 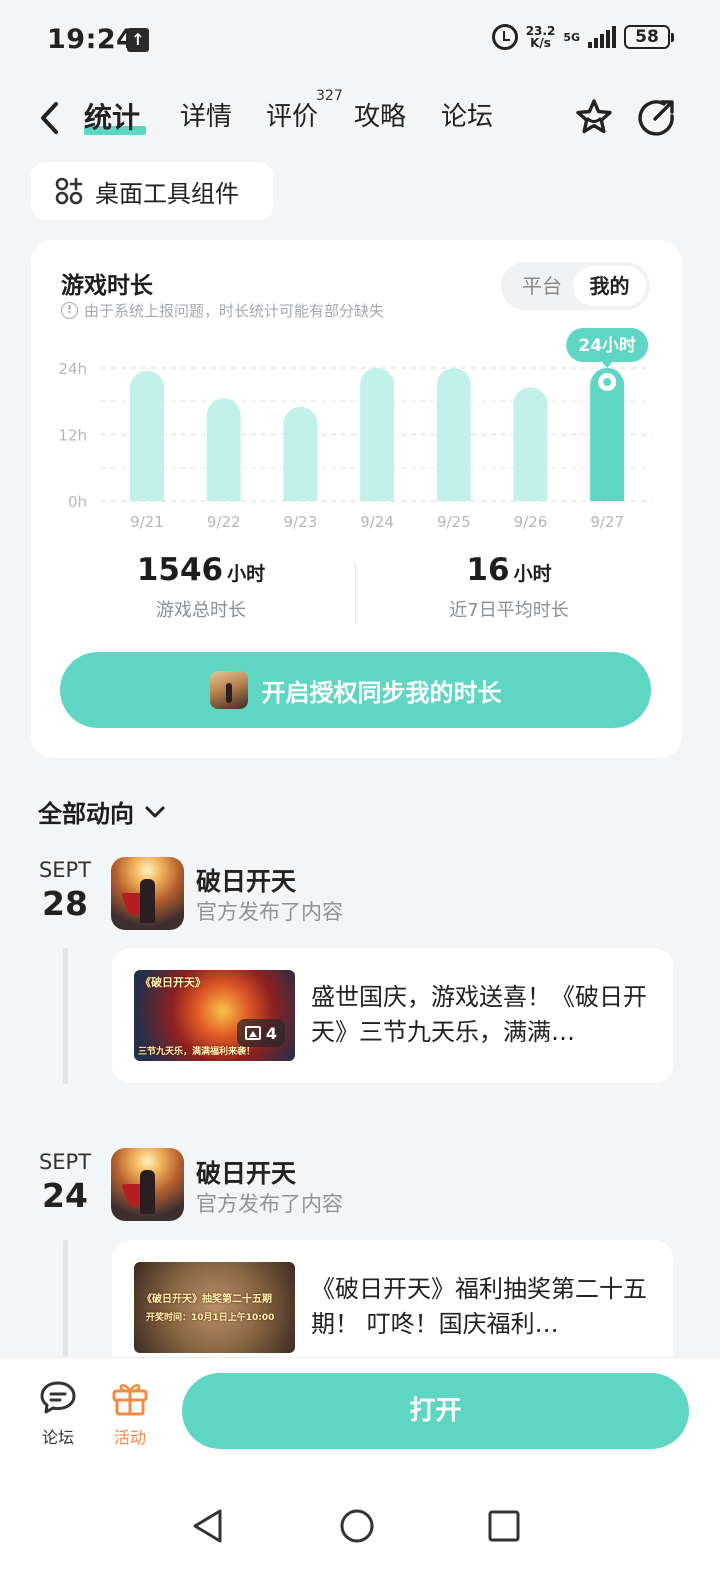 I want to click on toggle-mine: 我的, so click(x=609, y=286).